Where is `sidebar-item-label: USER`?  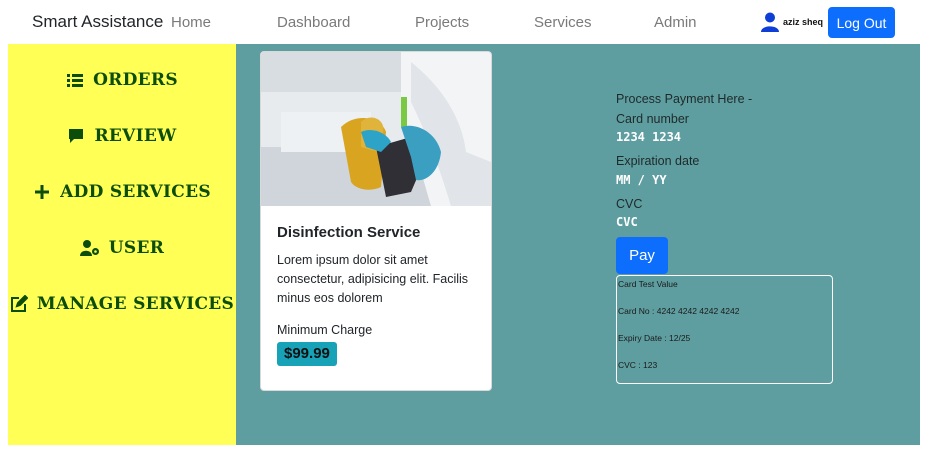 sidebar-item-label: USER is located at coordinates (136, 248).